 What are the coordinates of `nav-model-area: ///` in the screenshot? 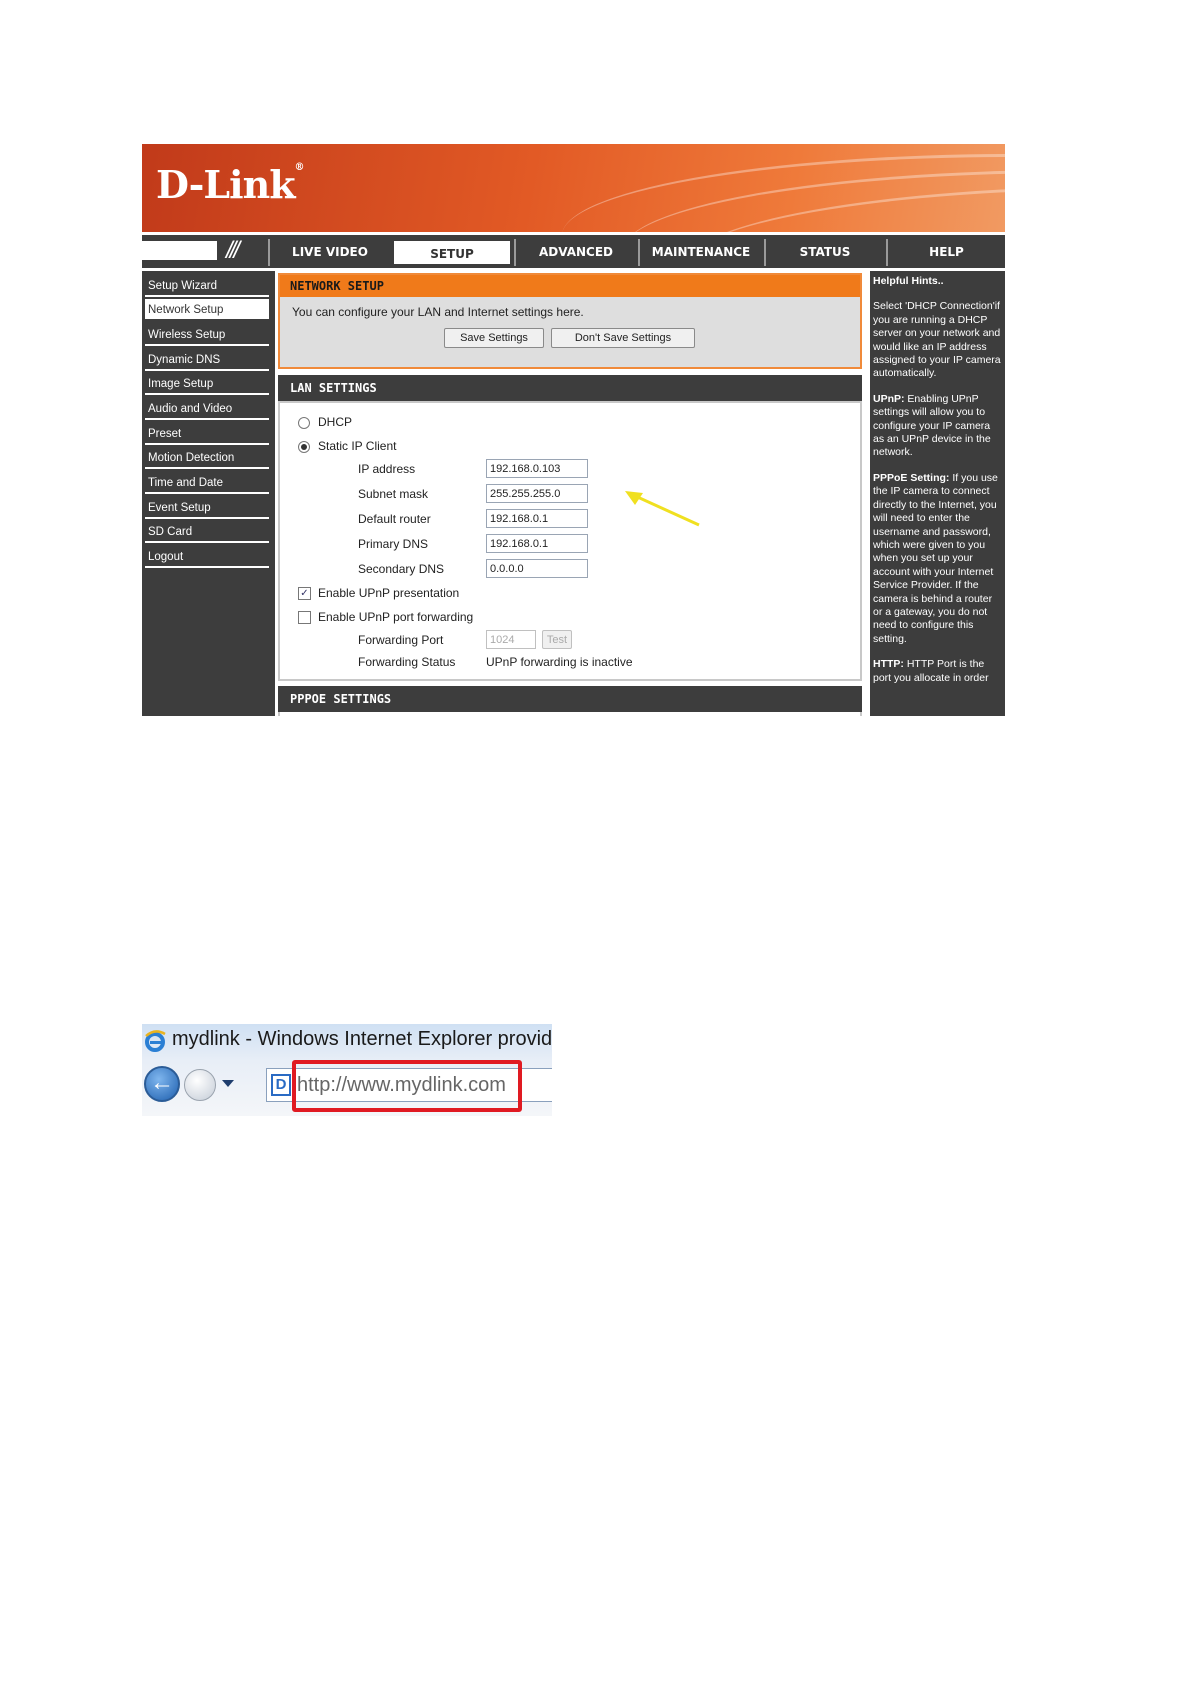 It's located at (205, 251).